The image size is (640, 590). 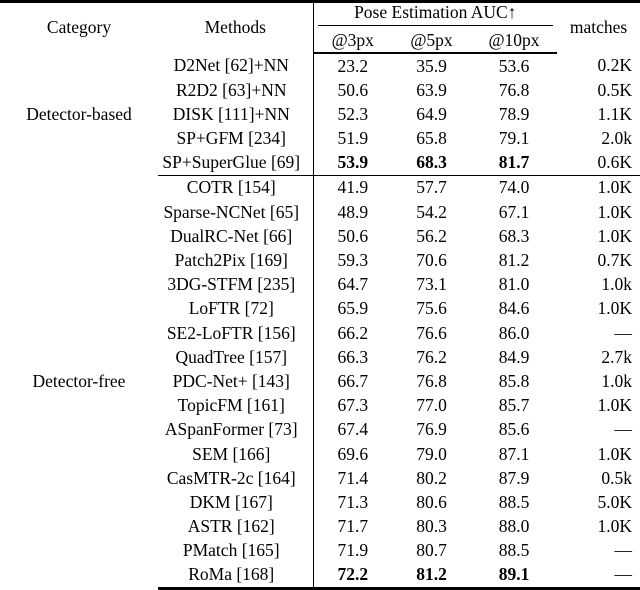 I want to click on method-name-cell: DISK [111]+NN, so click(x=231, y=113).